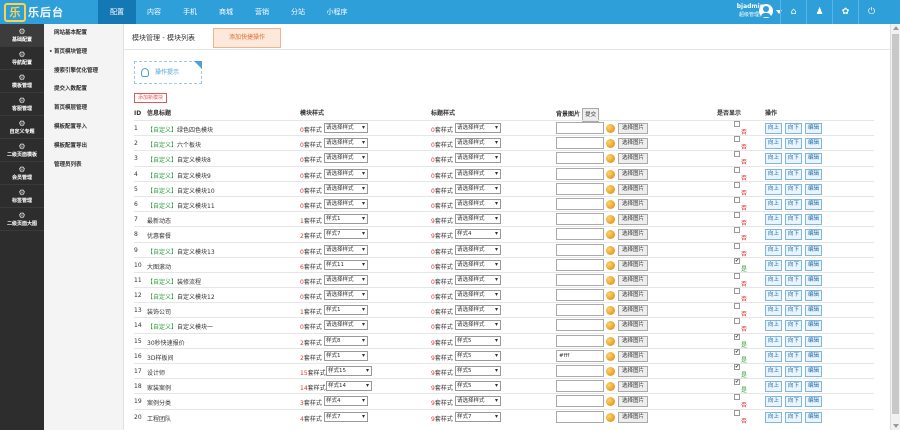  I want to click on palette-icon: ✿, so click(845, 12).